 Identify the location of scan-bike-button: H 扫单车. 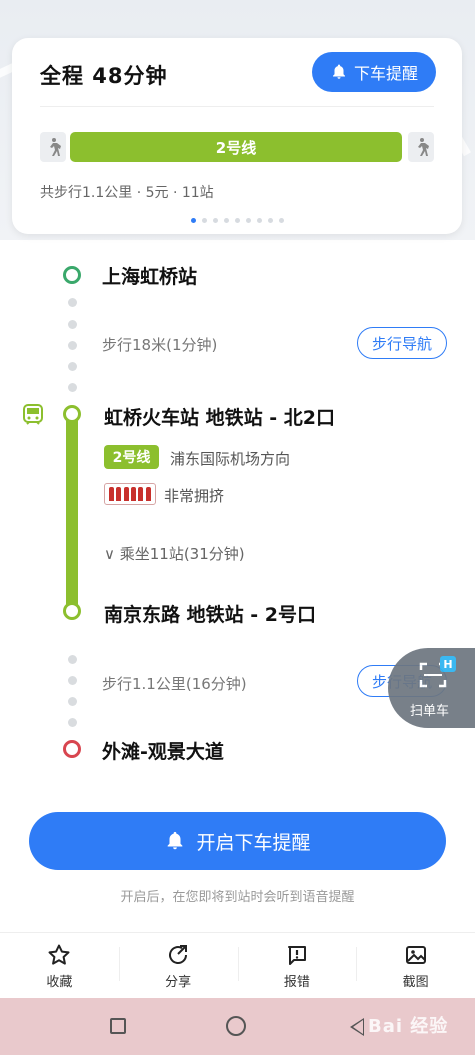
(431, 688).